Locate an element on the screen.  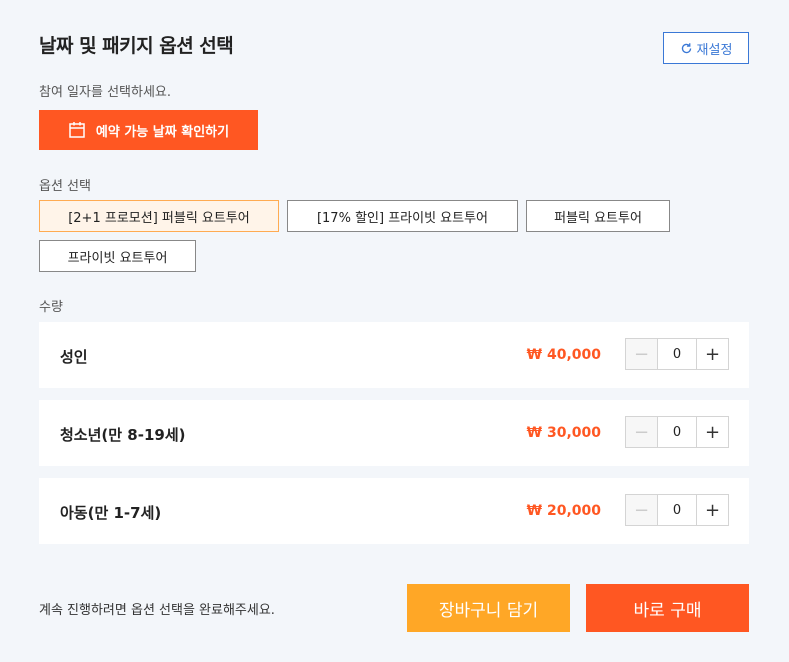
row-price: ₩ 40,000 is located at coordinates (563, 355).